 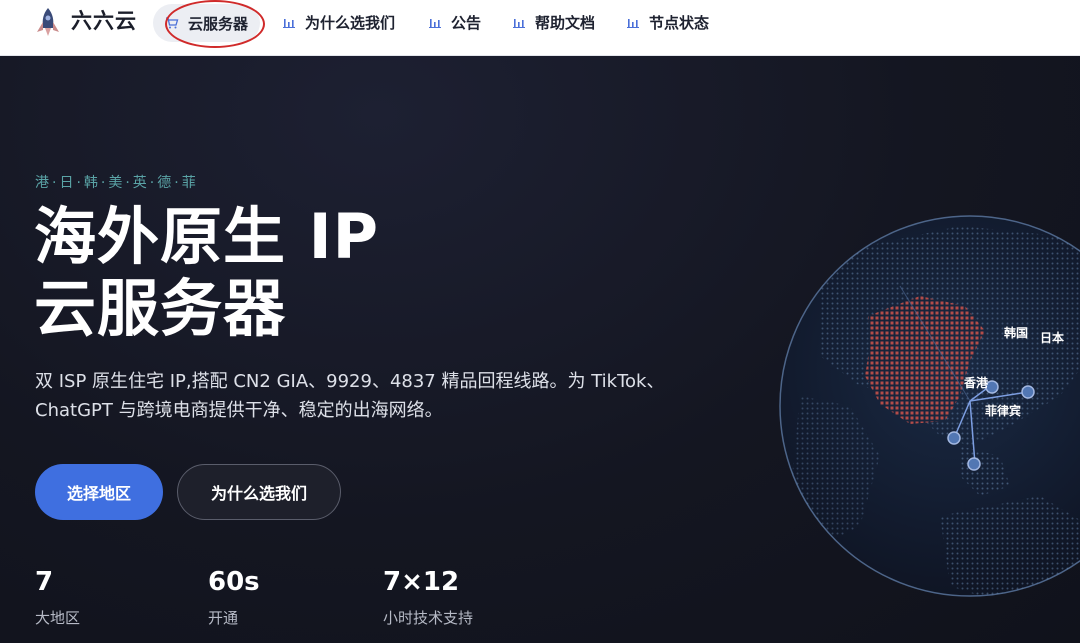 I want to click on cart-icon, so click(x=172, y=23).